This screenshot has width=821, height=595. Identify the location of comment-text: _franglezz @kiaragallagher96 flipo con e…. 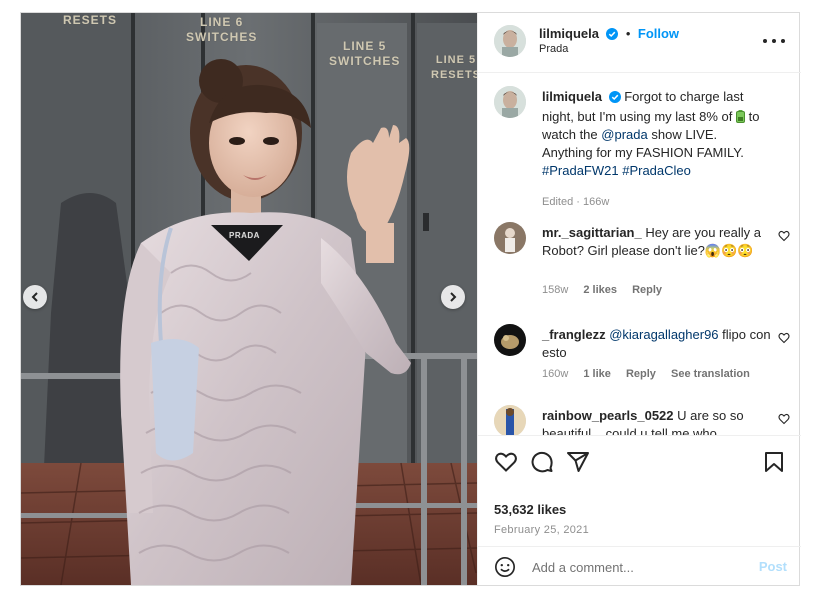
(657, 344).